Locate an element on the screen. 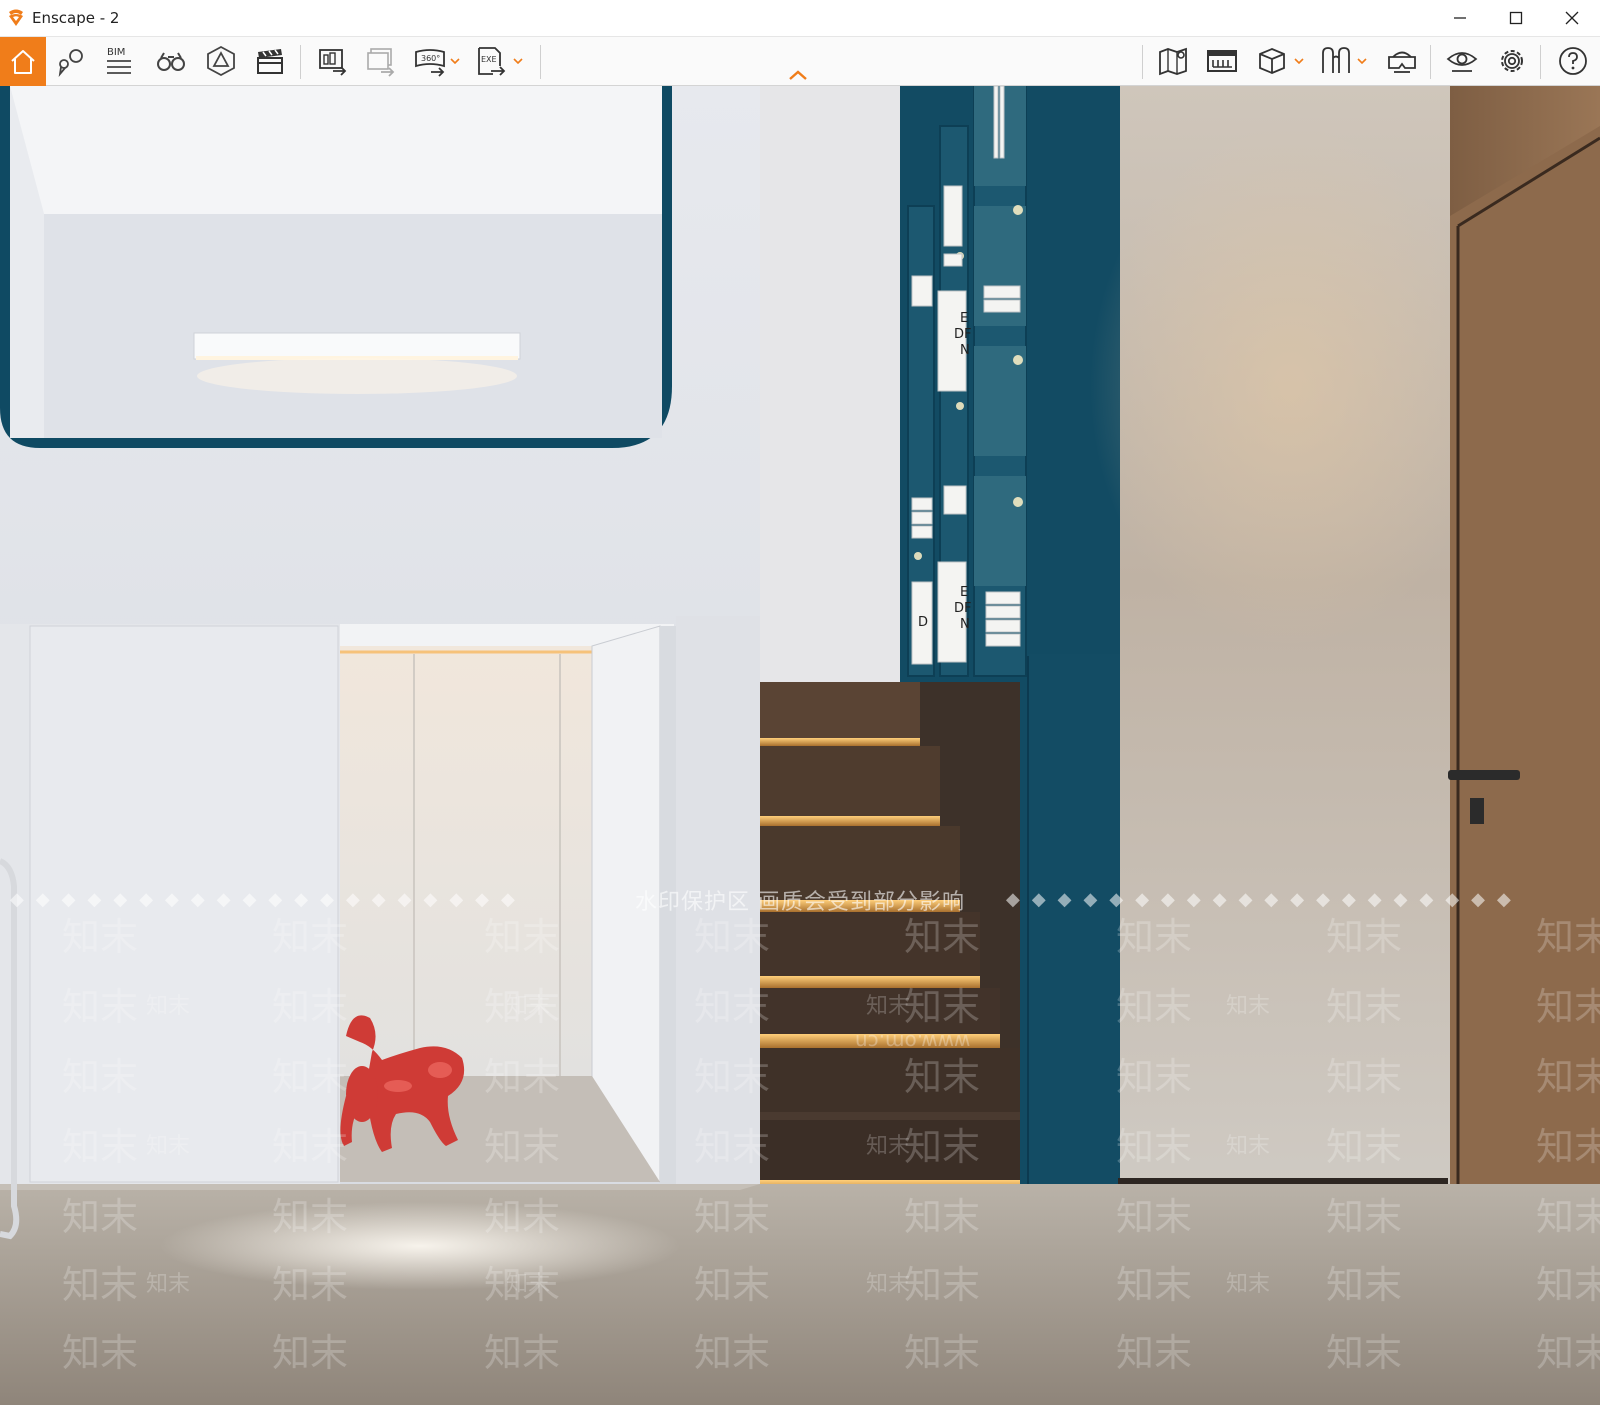 The image size is (1600, 1405). clapperboard-icon is located at coordinates (270, 61).